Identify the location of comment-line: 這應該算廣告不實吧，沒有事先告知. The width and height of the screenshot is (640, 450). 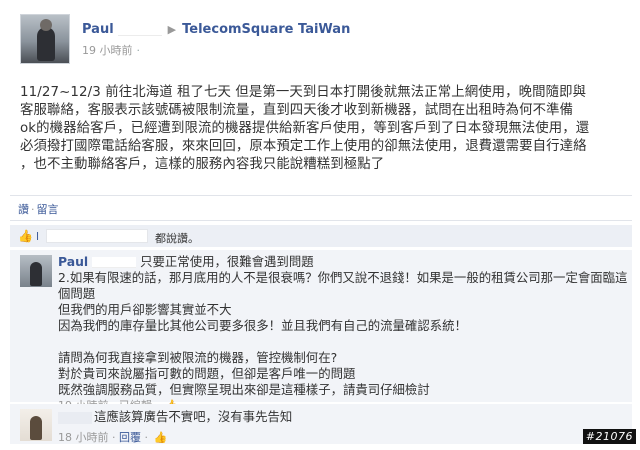
(193, 416).